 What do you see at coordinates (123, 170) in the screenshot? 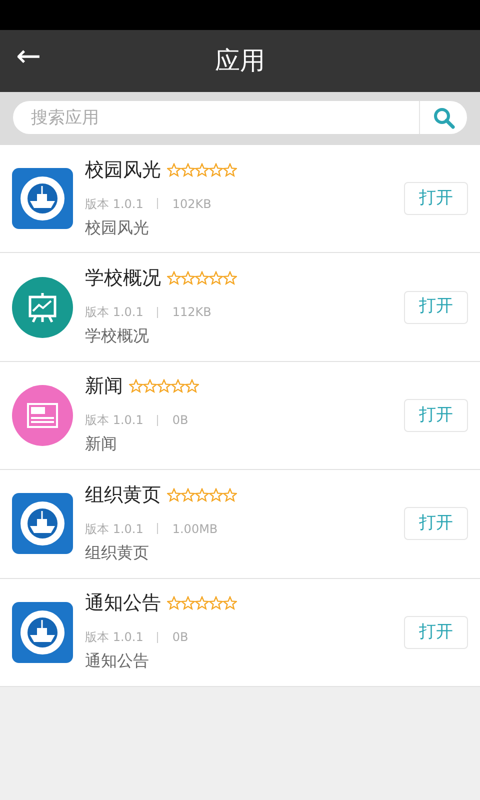
I see `app-name: 校园风光` at bounding box center [123, 170].